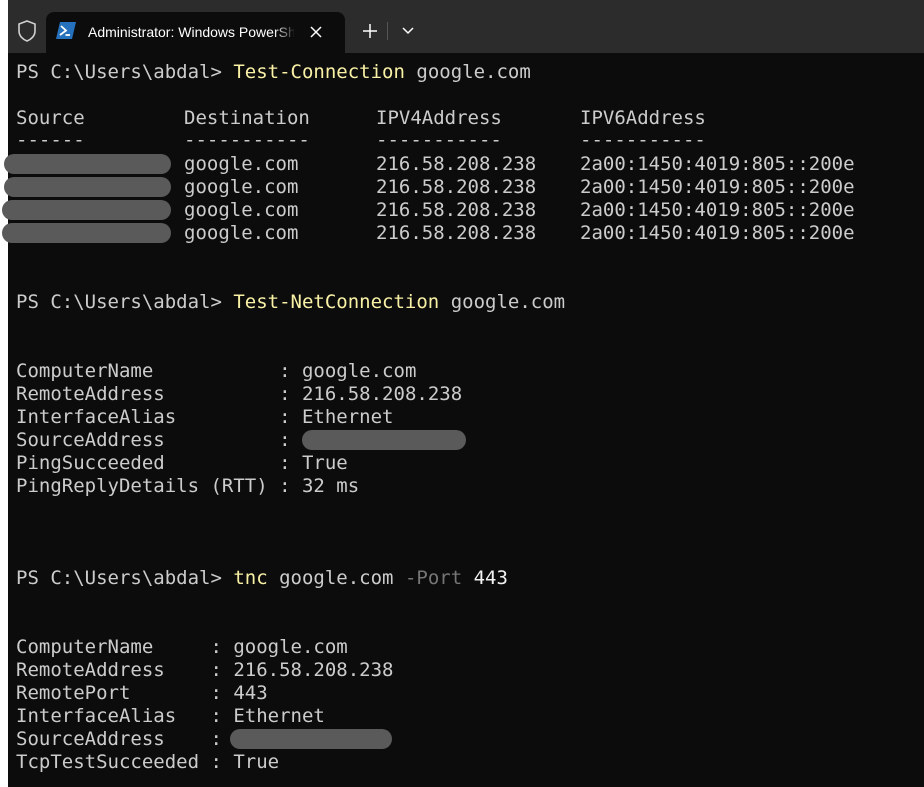  What do you see at coordinates (239, 693) in the screenshot?
I see `property-value: : 443` at bounding box center [239, 693].